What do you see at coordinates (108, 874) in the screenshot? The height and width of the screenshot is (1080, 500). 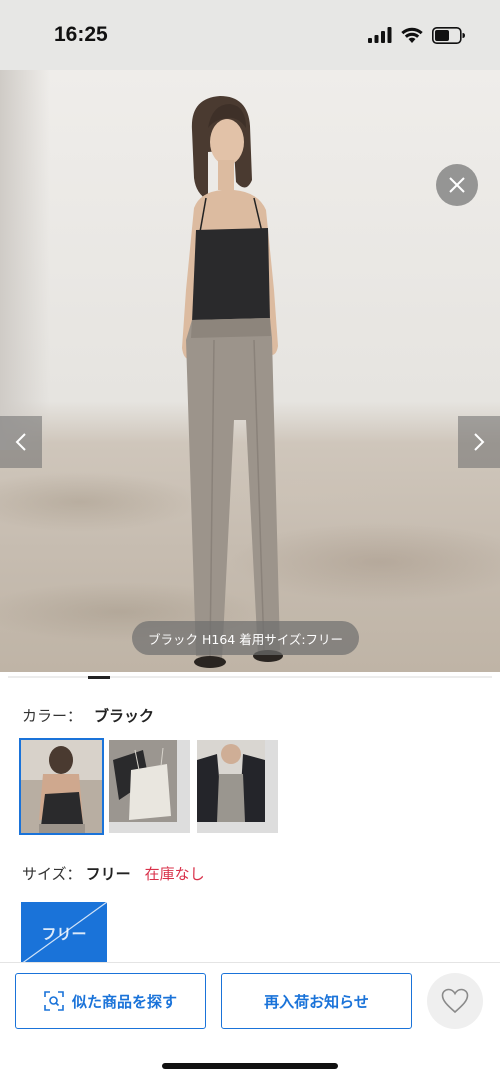 I see `size-value: フリー` at bounding box center [108, 874].